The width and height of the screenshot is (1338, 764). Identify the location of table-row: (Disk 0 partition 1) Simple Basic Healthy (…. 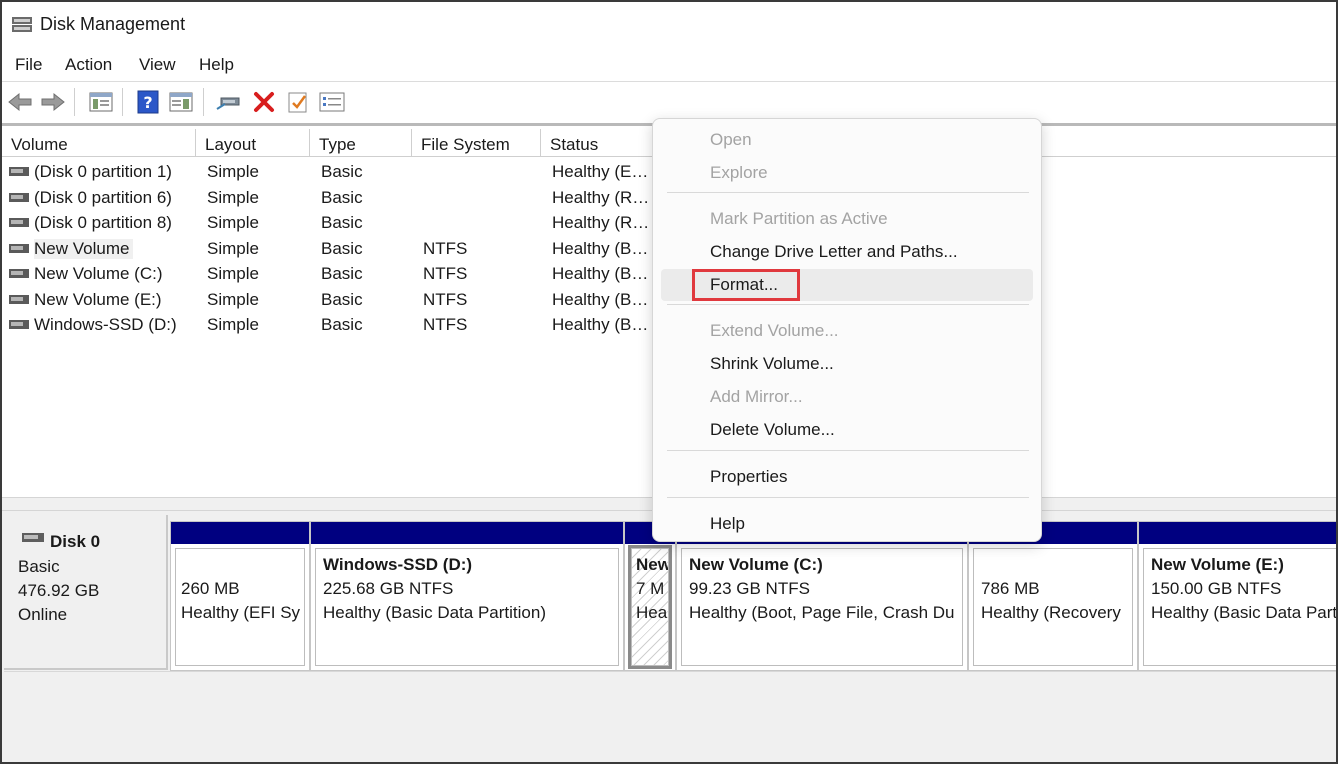
(332, 172).